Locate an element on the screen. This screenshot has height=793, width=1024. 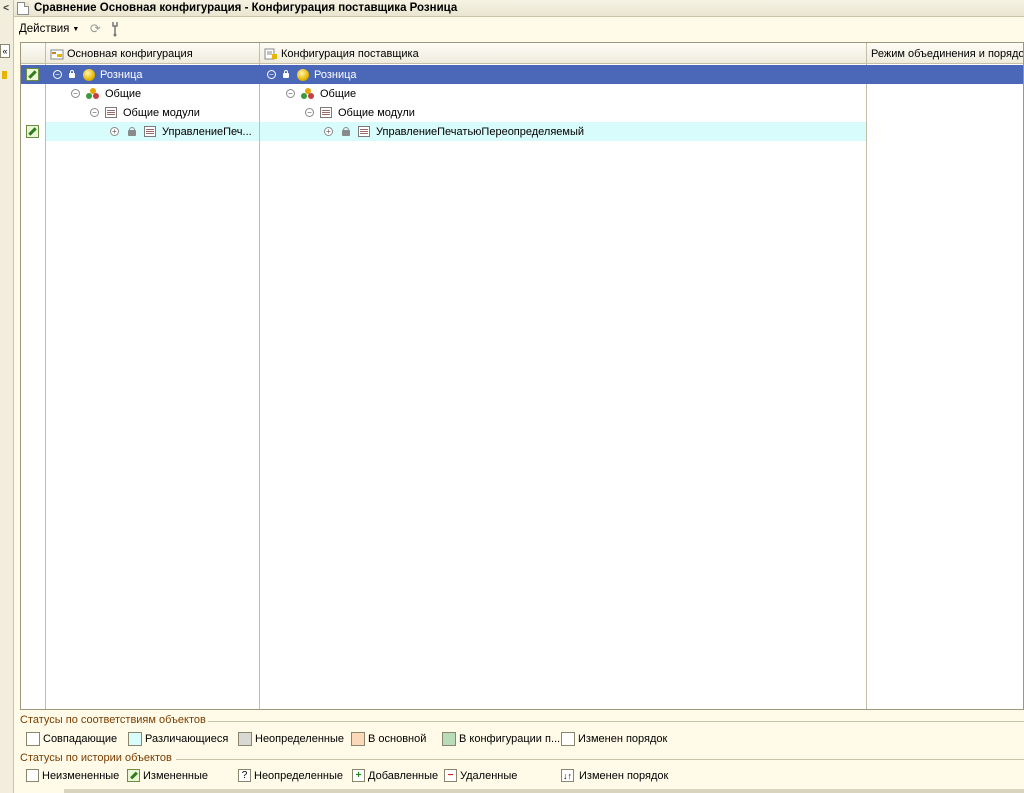
legend-item-unchanged: Неизмененные is located at coordinates (72, 775).